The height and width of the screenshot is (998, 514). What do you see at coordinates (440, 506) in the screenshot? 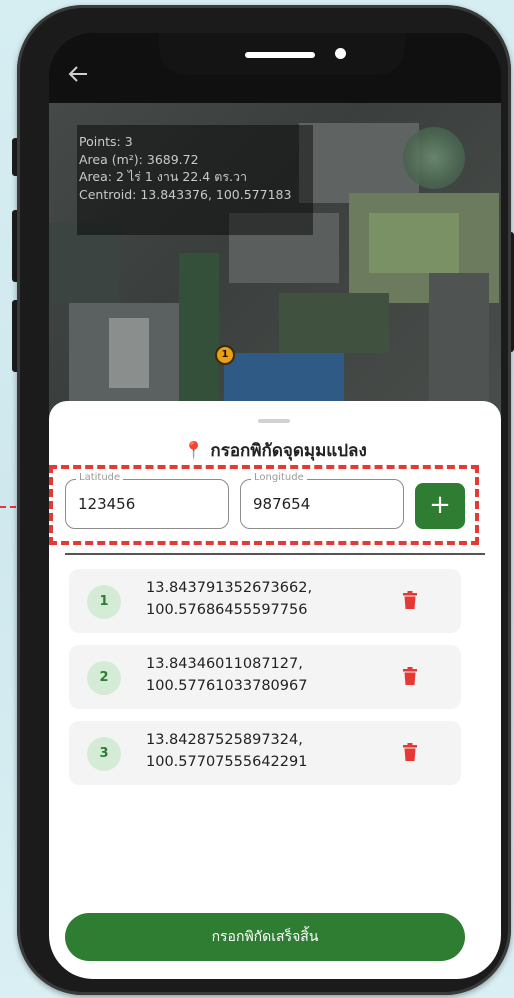
I see `add-point-button: +` at bounding box center [440, 506].